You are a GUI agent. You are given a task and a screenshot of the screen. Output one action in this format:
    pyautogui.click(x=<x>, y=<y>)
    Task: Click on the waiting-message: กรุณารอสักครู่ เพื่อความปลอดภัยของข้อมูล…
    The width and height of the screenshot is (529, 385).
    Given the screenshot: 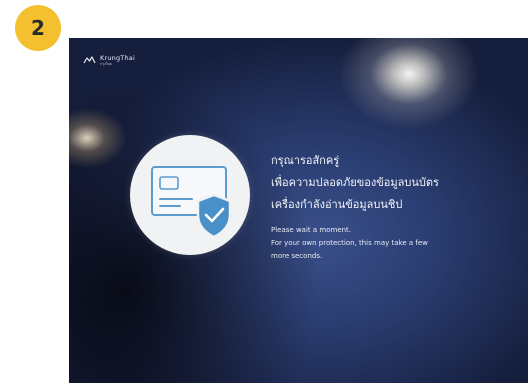 What is the action you would take?
    pyautogui.click(x=396, y=206)
    